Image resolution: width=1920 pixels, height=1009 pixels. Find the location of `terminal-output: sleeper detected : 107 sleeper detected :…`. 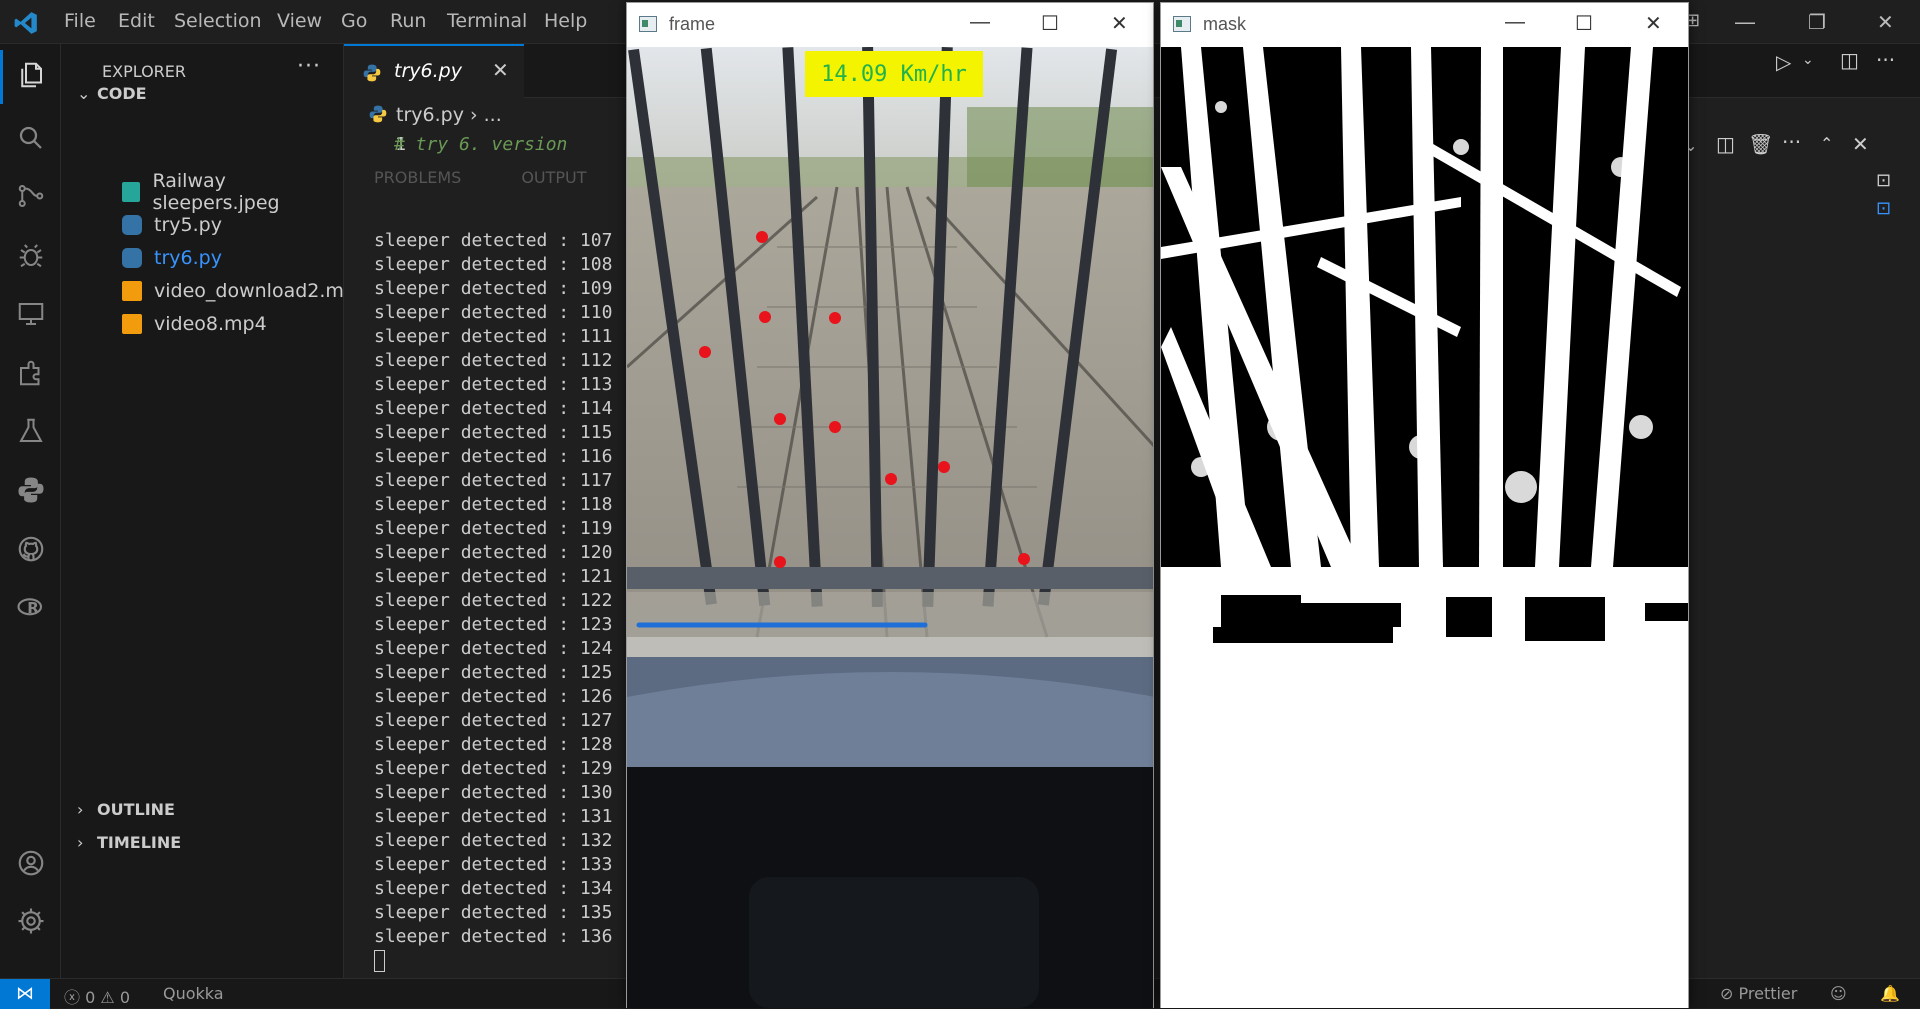

terminal-output: sleeper detected : 107 sleeper detected :… is located at coordinates (493, 601).